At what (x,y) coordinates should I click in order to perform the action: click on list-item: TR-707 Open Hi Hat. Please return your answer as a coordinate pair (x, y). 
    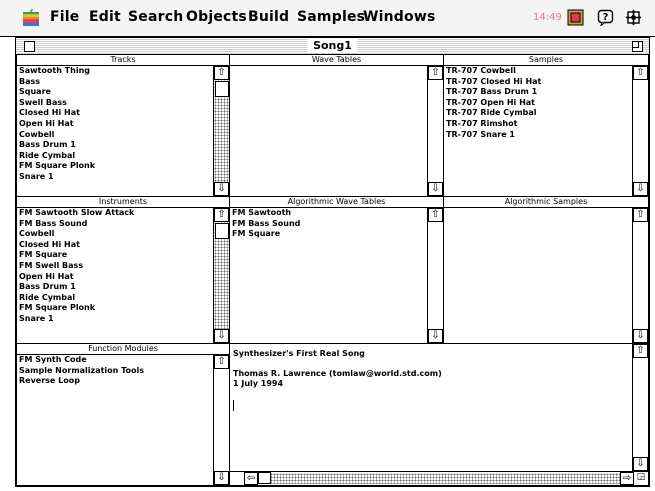
    Looking at the image, I should click on (538, 103).